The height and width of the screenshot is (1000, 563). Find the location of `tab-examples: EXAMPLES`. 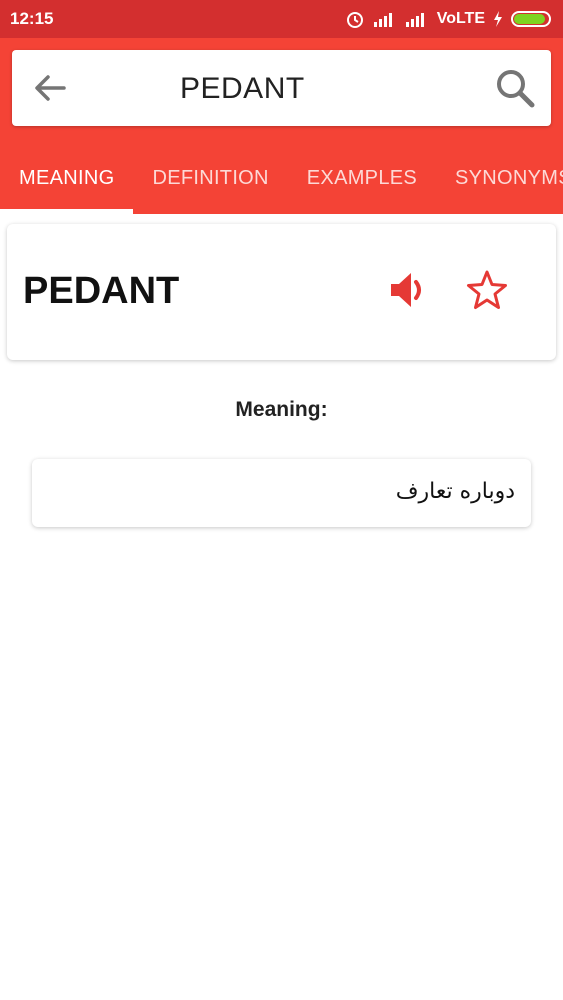

tab-examples: EXAMPLES is located at coordinates (362, 187).